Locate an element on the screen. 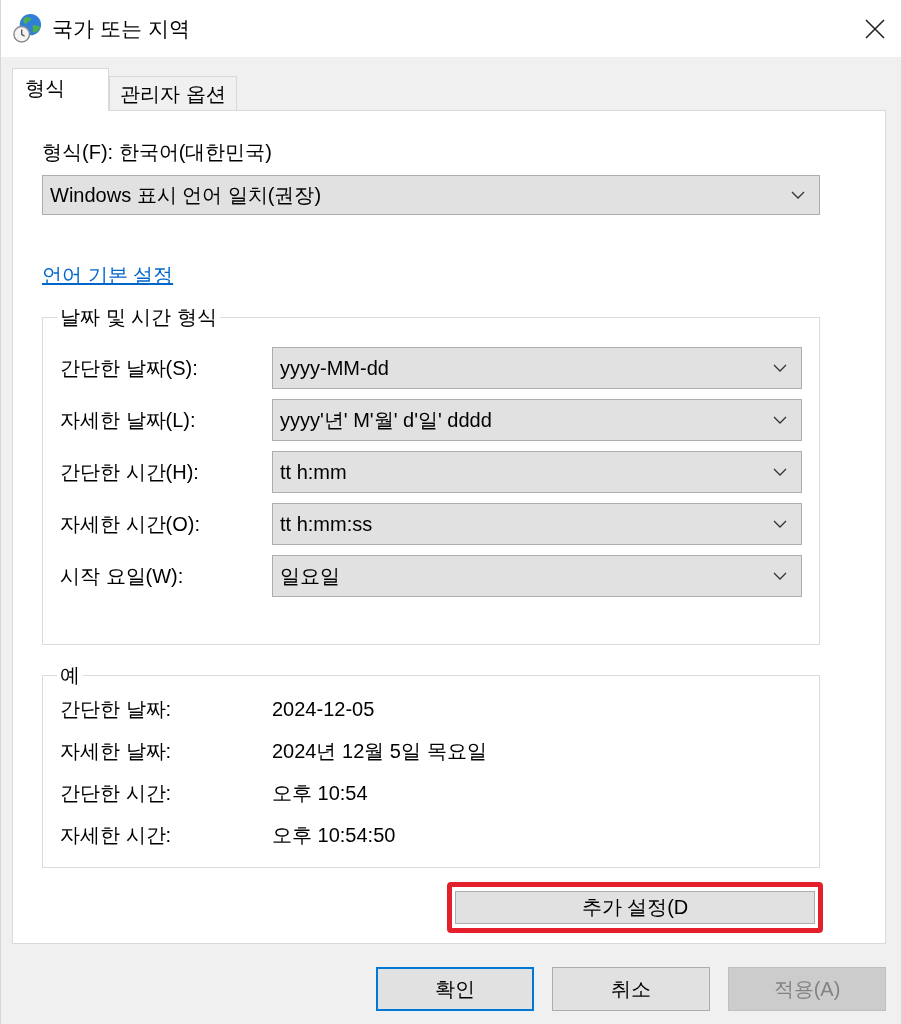 Image resolution: width=902 pixels, height=1024 pixels. format-dropdown: yyyy-MM-dd is located at coordinates (537, 368).